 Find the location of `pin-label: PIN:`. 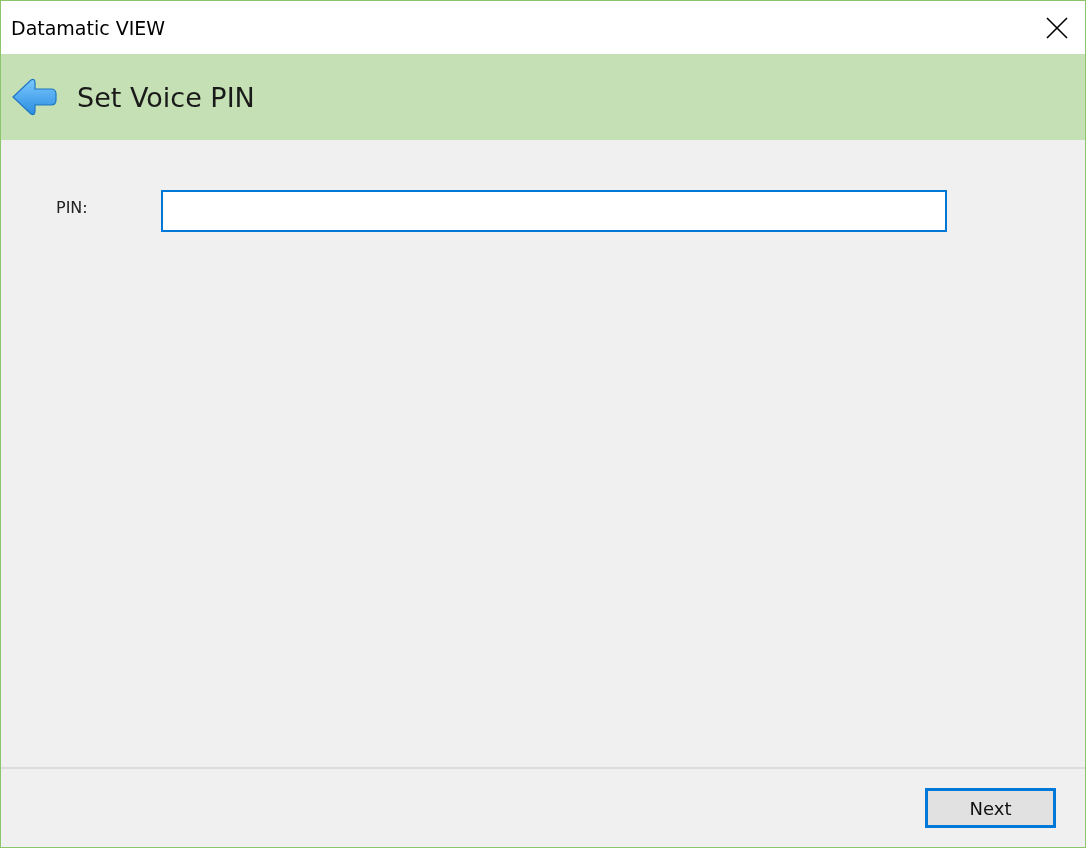

pin-label: PIN: is located at coordinates (72, 207).